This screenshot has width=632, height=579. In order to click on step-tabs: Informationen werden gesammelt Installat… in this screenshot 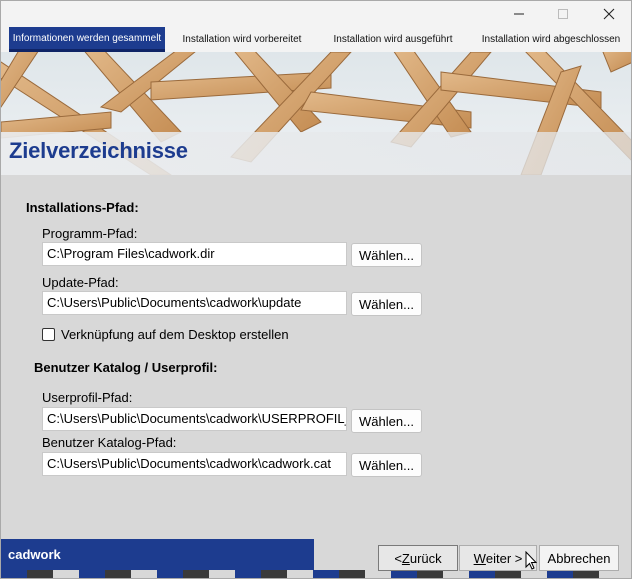, I will do `click(316, 39)`.